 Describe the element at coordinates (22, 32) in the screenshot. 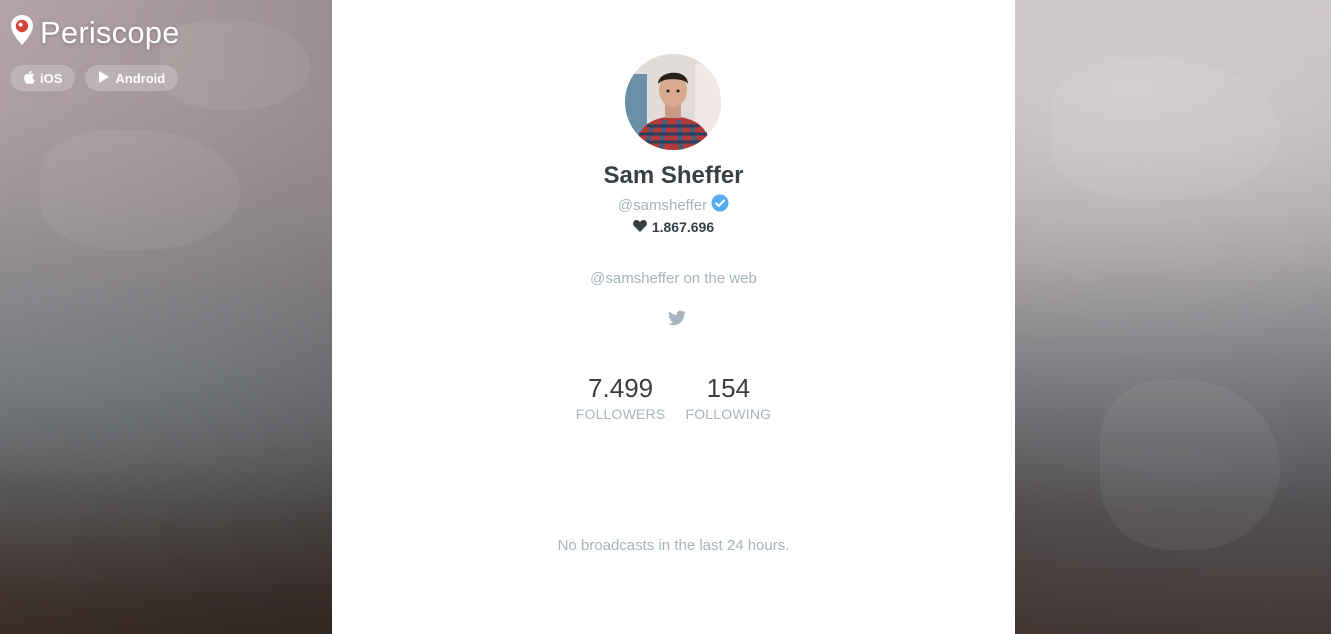

I see `periscope-pin-icon` at that location.